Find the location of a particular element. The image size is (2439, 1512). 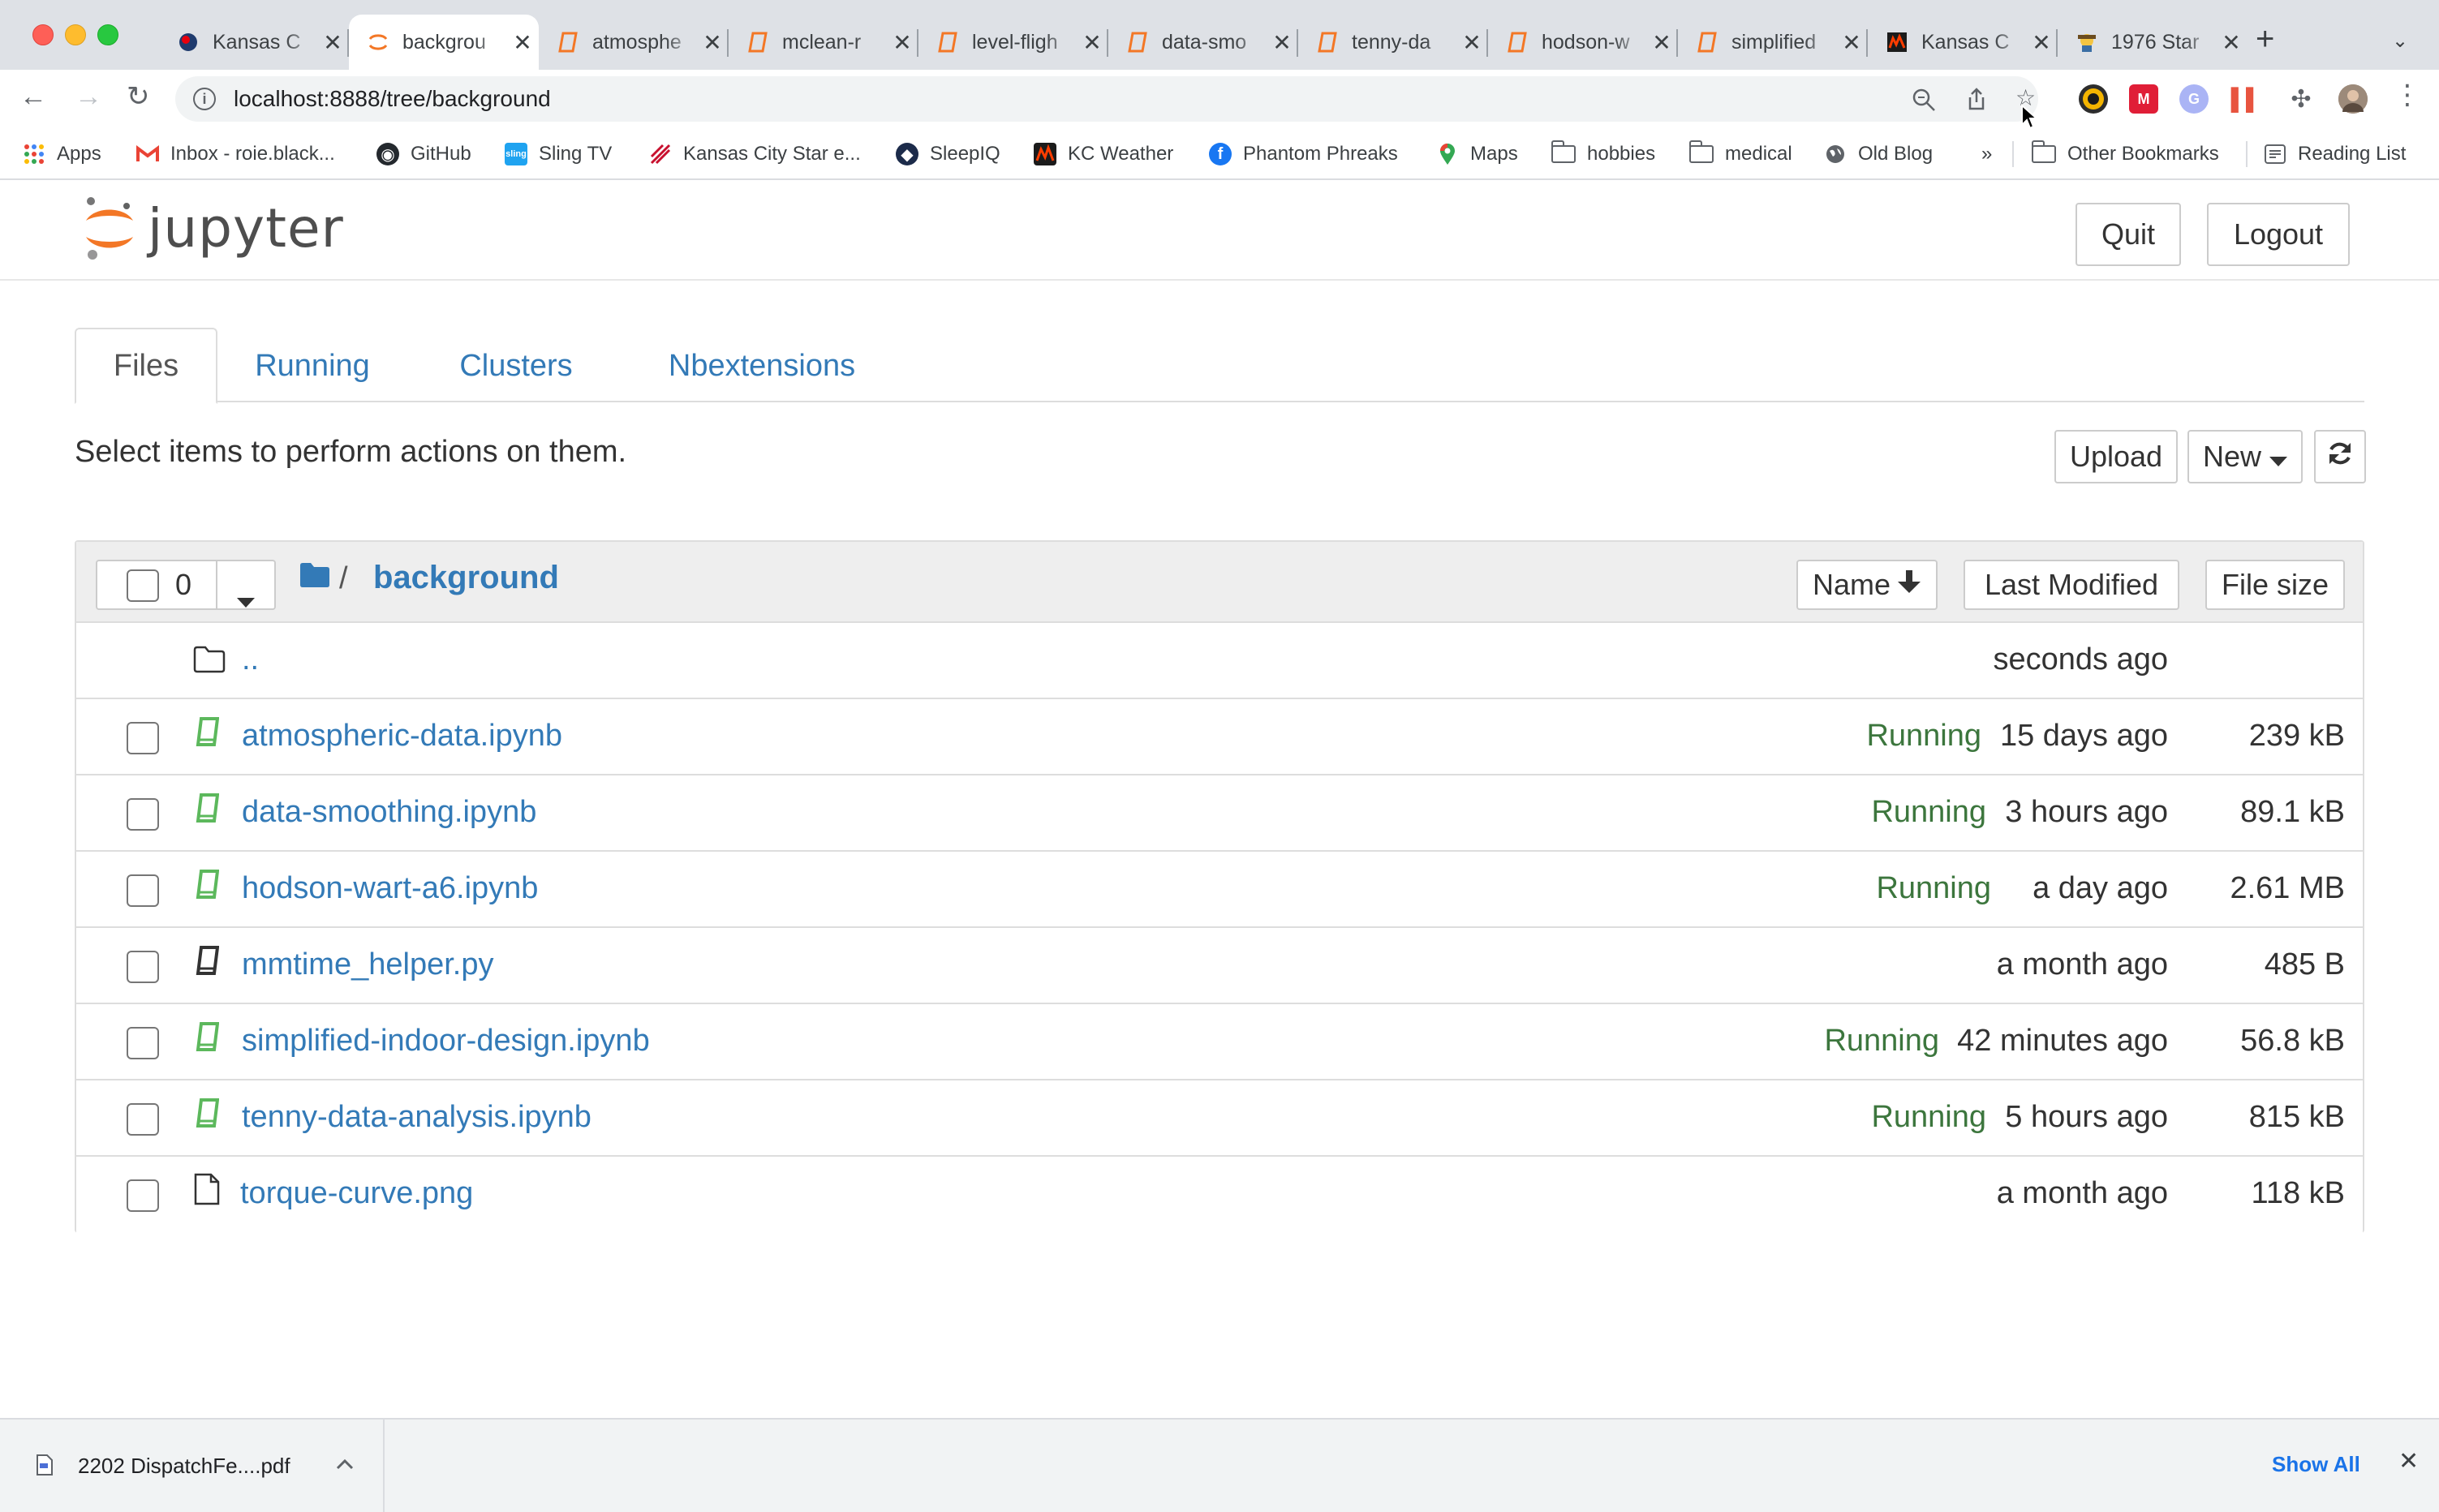

select-all-checkbox is located at coordinates (143, 585).